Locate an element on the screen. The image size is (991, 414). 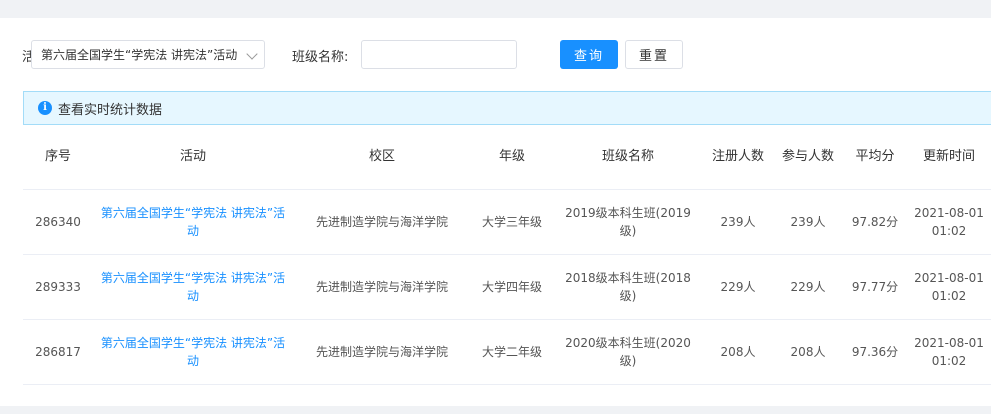
cell-participants: 239人 is located at coordinates (808, 222).